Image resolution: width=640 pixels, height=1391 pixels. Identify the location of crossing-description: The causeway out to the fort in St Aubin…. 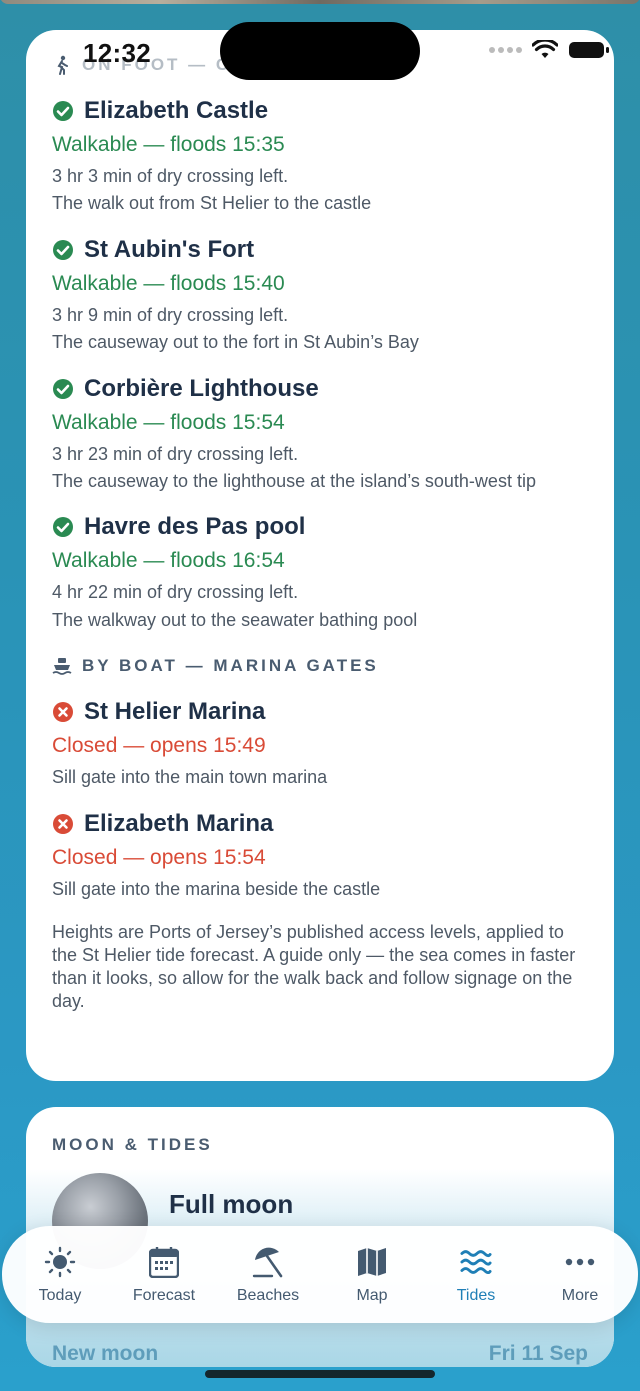
(235, 342).